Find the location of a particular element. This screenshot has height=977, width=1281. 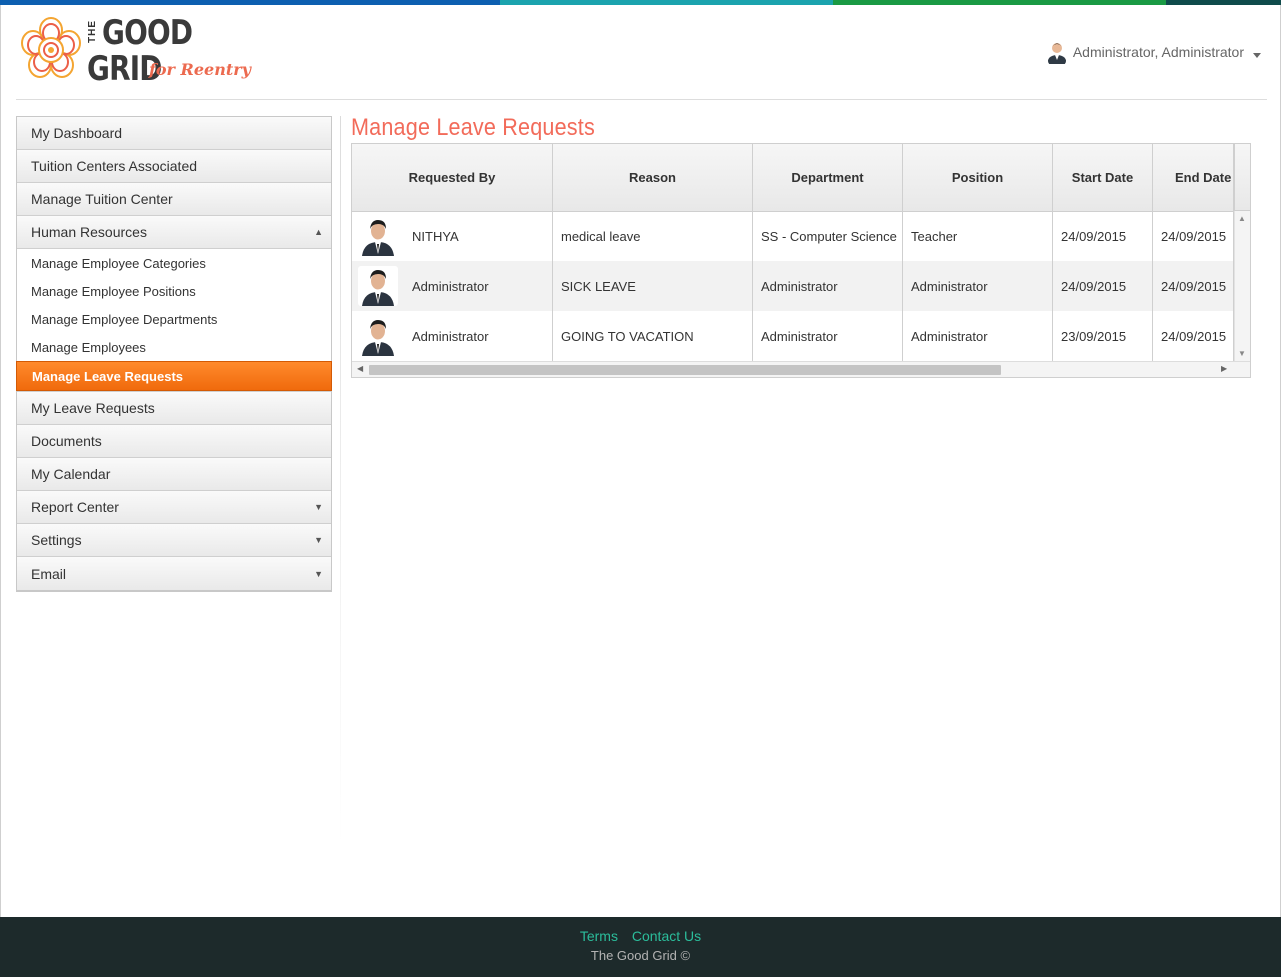

sidebar-item-label: Tuition Centers Associated is located at coordinates (114, 166).